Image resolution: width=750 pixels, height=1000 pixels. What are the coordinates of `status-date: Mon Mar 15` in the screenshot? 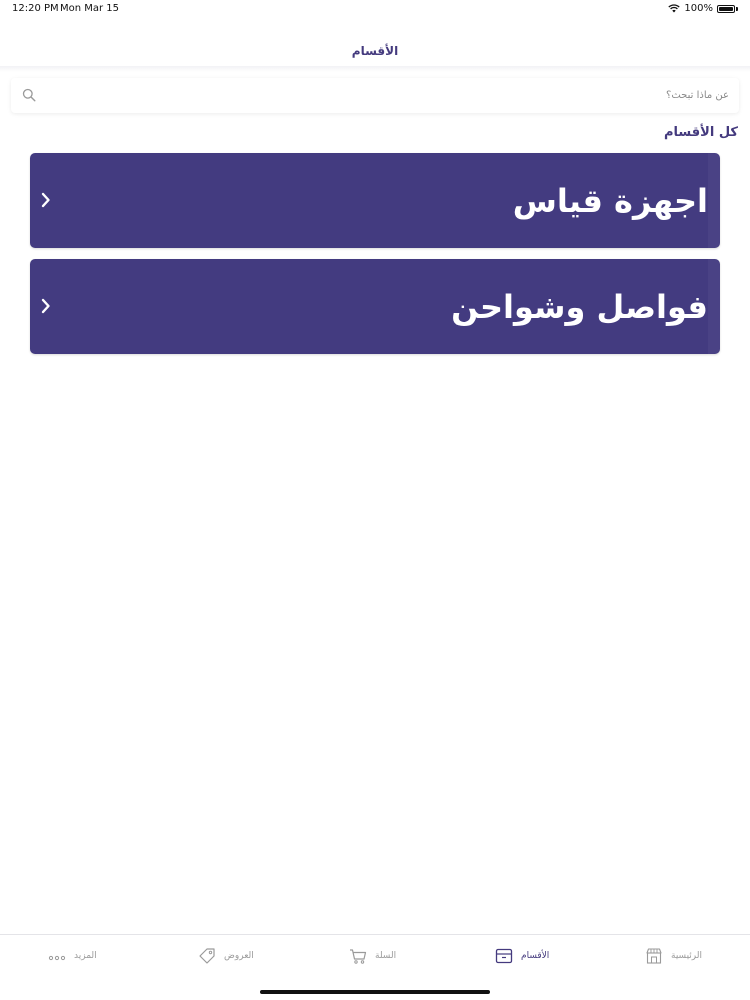 It's located at (90, 8).